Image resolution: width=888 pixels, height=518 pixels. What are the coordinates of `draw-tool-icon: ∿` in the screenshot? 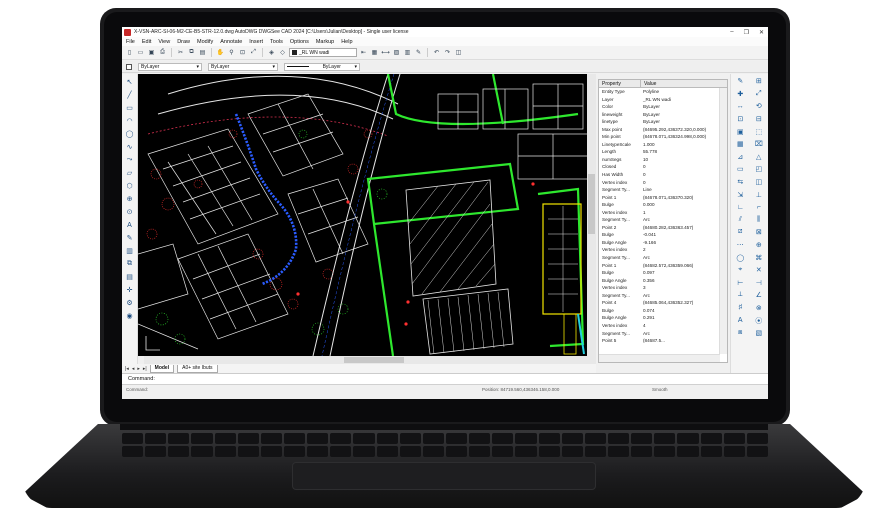 It's located at (130, 147).